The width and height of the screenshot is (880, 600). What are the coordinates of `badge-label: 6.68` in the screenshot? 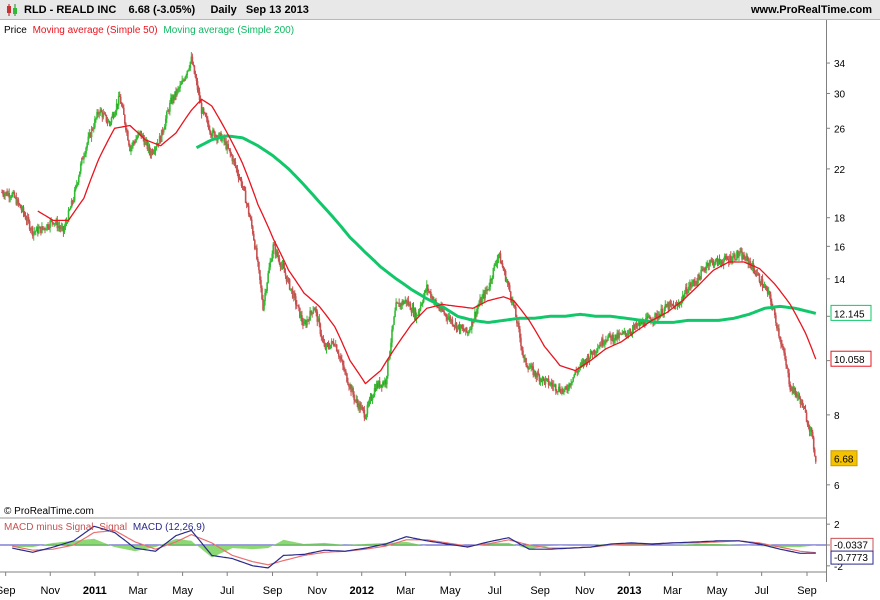 It's located at (844, 460).